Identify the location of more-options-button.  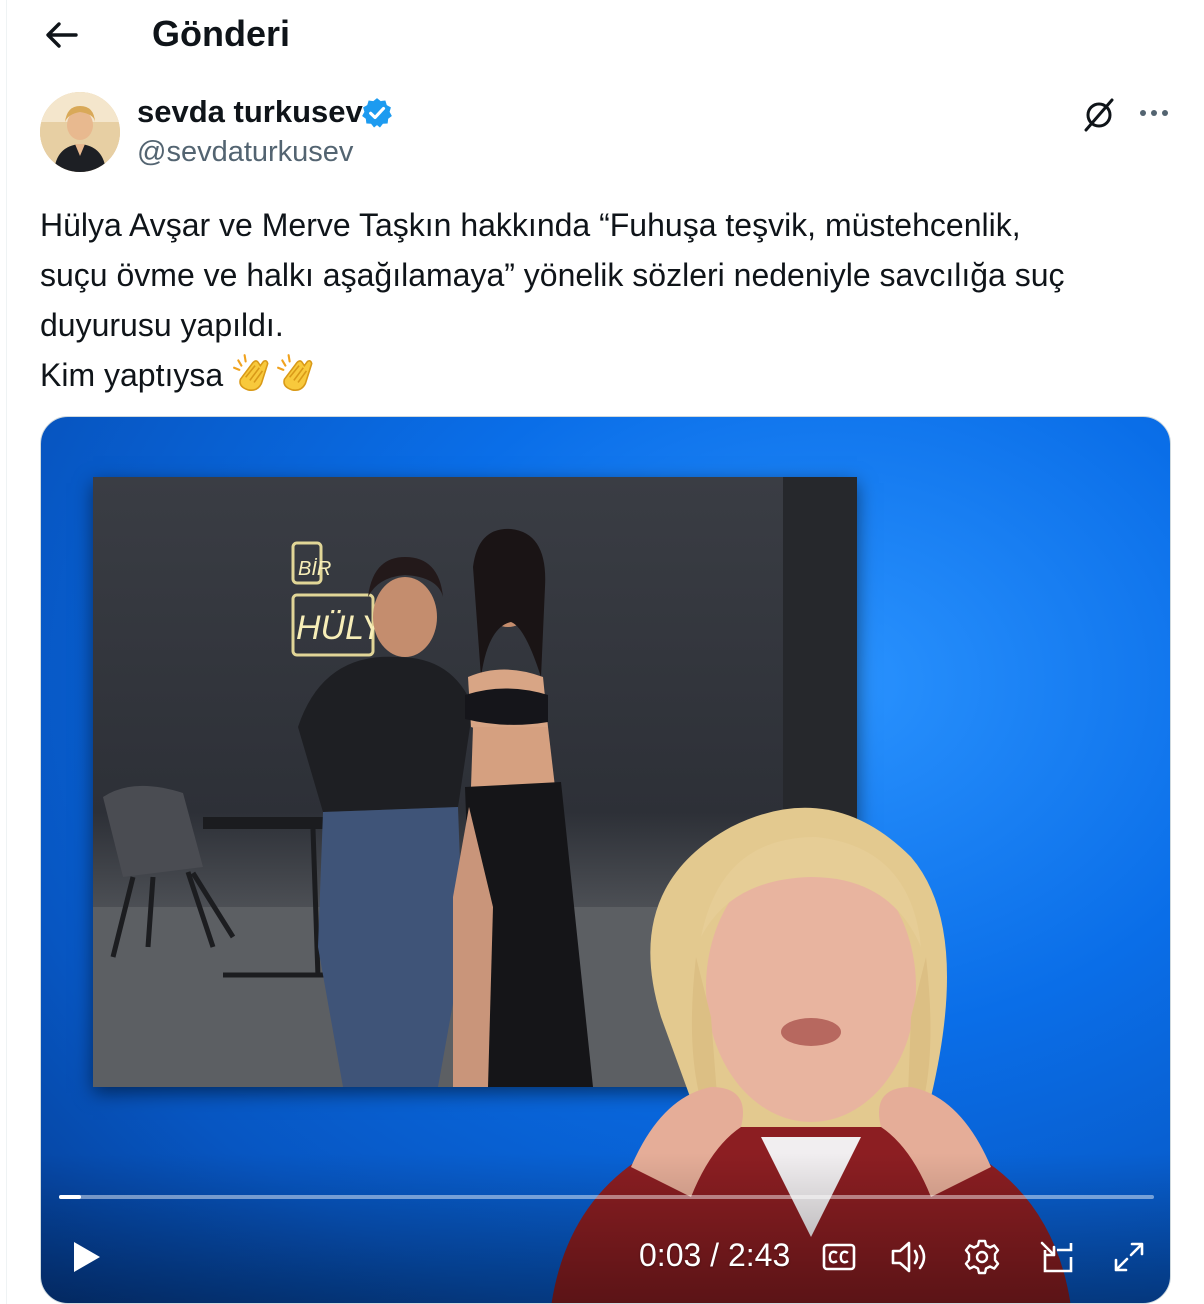
(1154, 113).